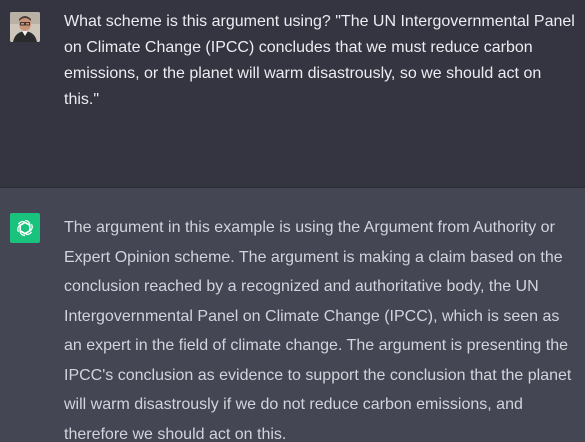  Describe the element at coordinates (25, 27) in the screenshot. I see `user-avatar-icon` at that location.